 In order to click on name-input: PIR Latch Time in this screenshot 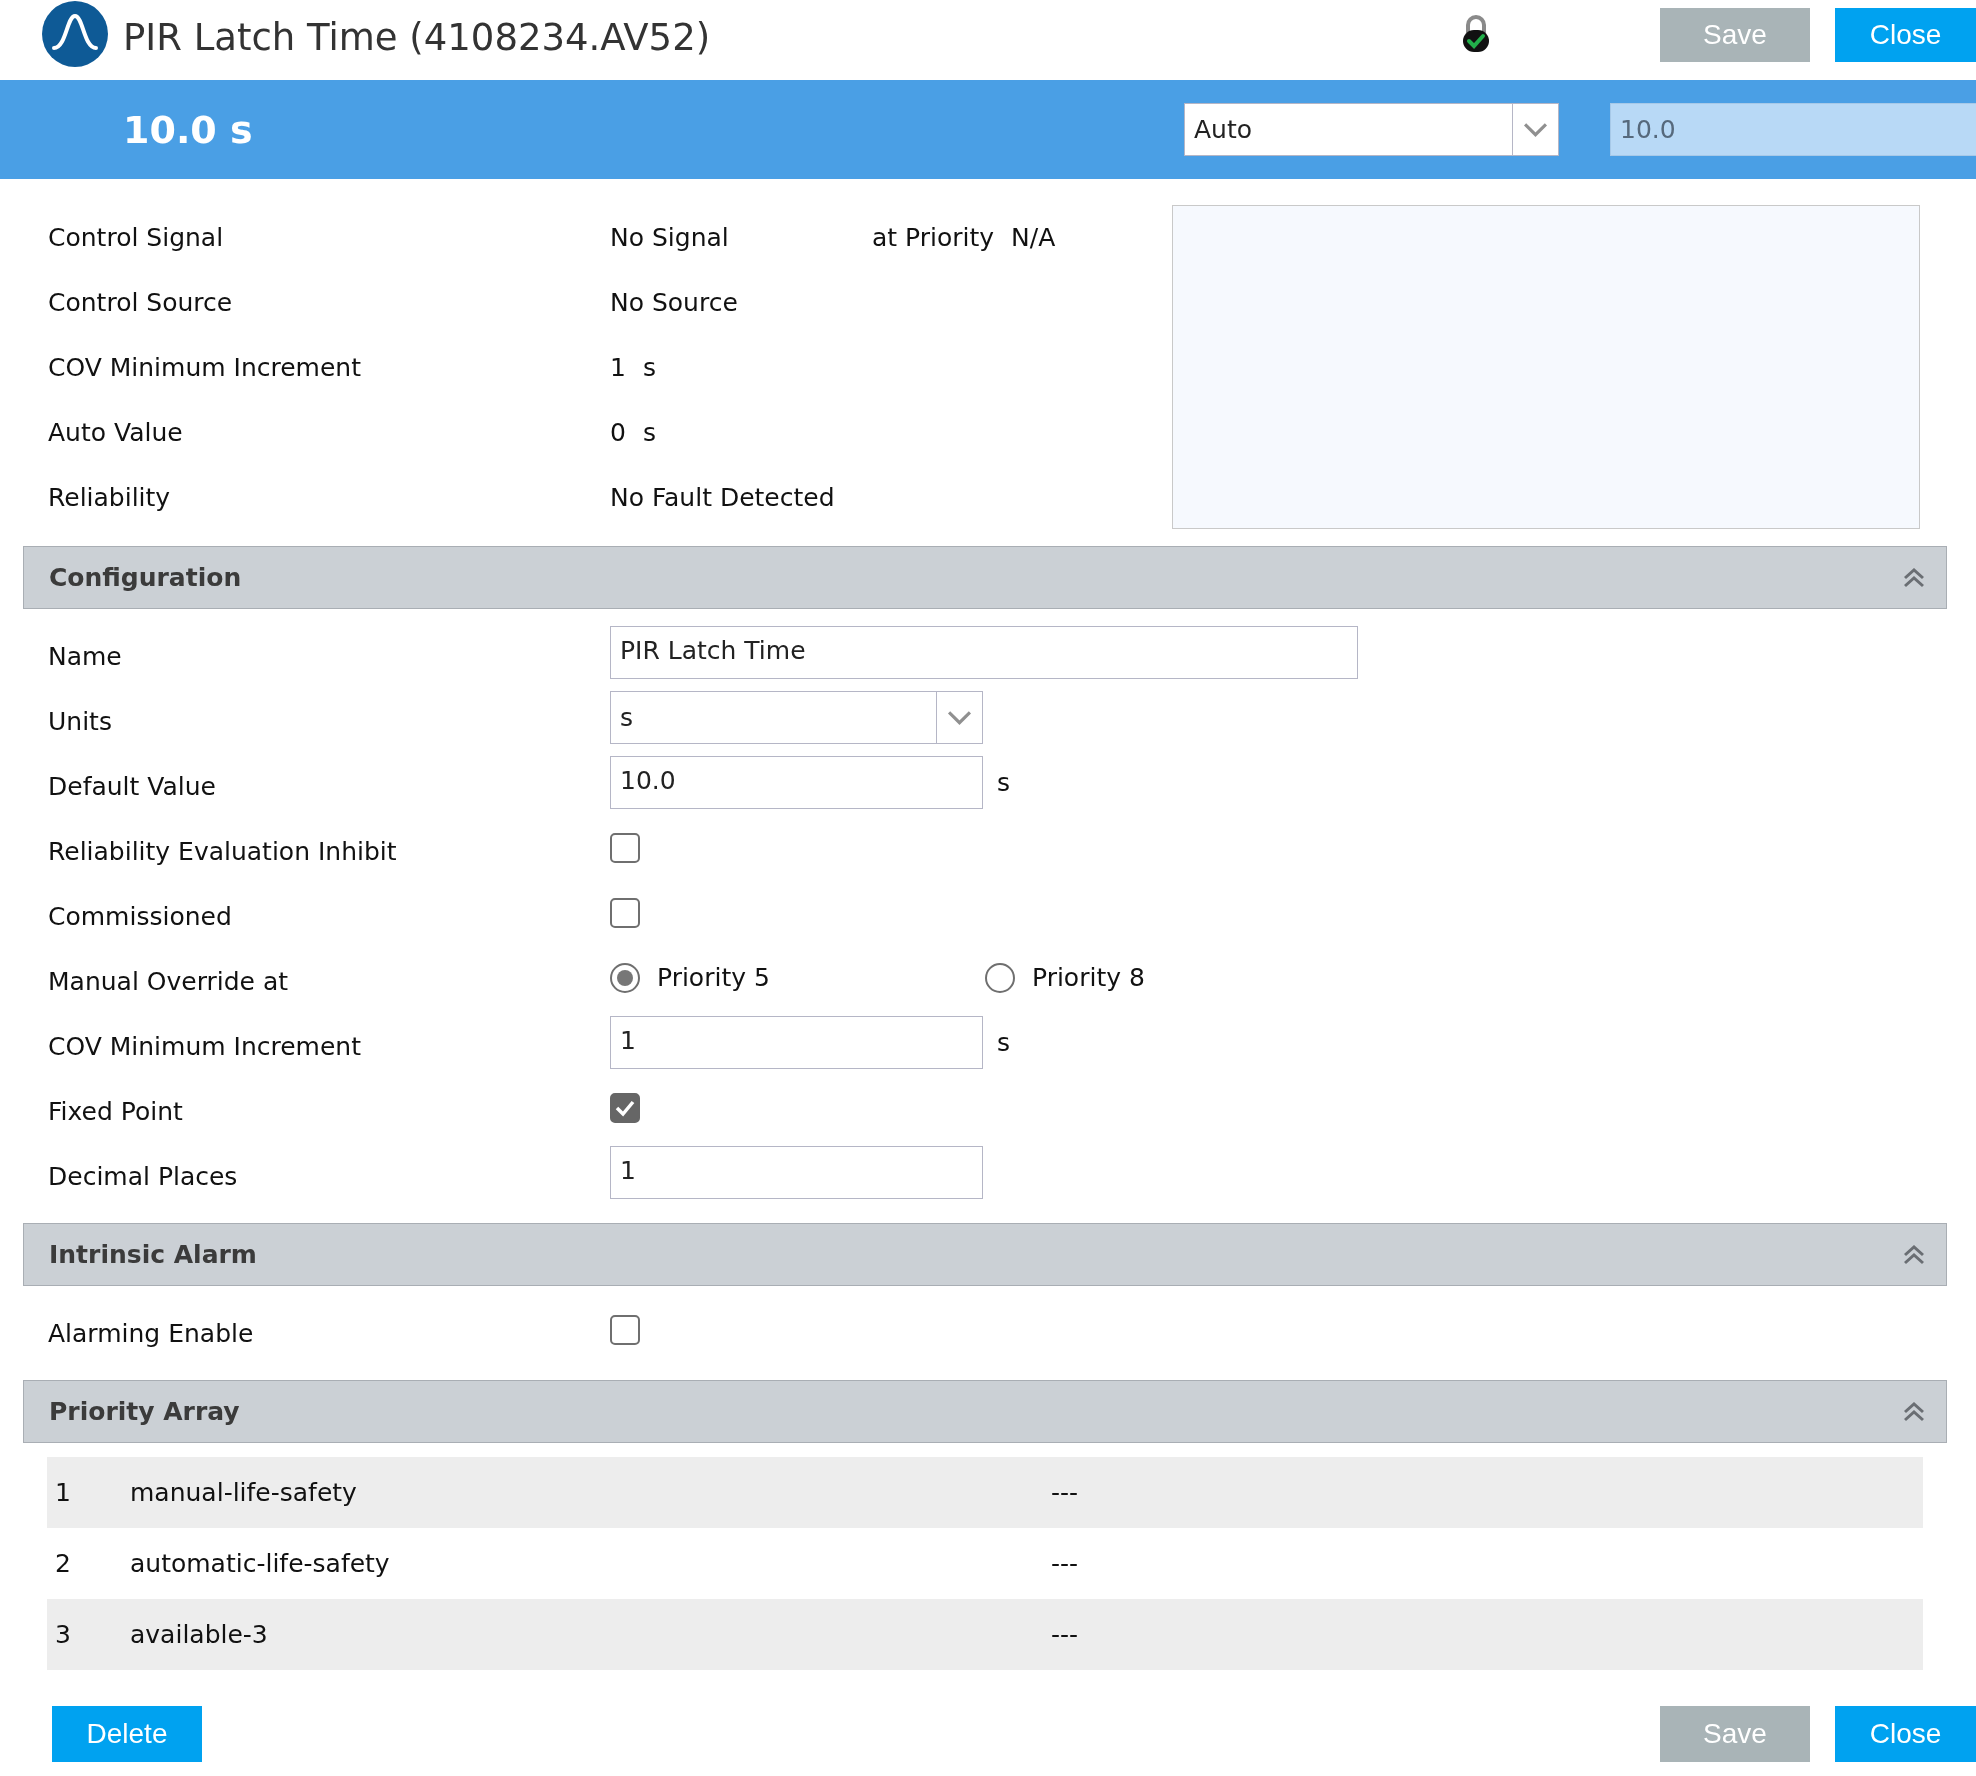, I will do `click(984, 652)`.